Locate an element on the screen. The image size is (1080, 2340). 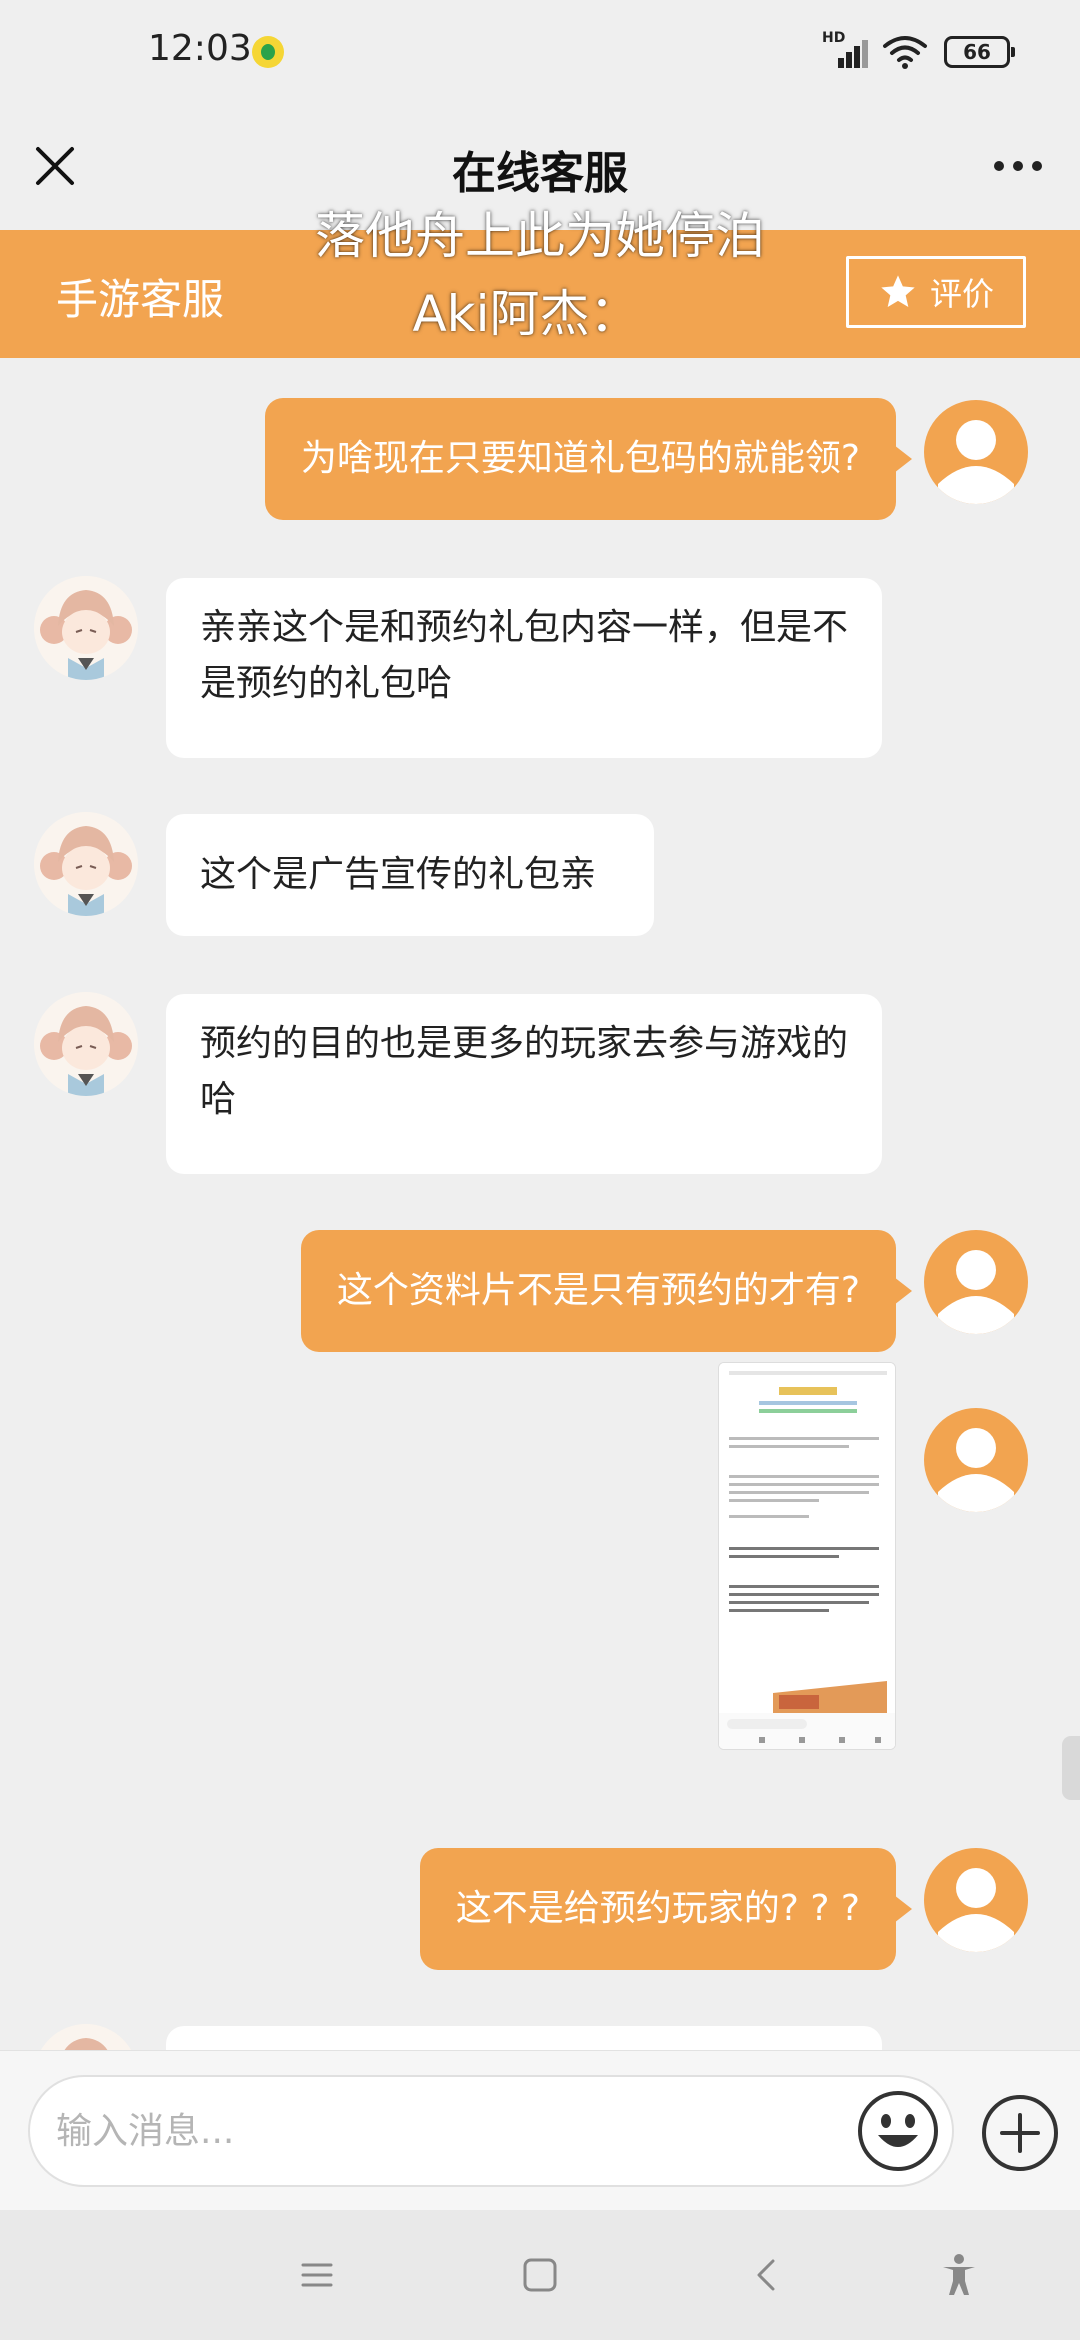
back-chevron-icon is located at coordinates (766, 2275).